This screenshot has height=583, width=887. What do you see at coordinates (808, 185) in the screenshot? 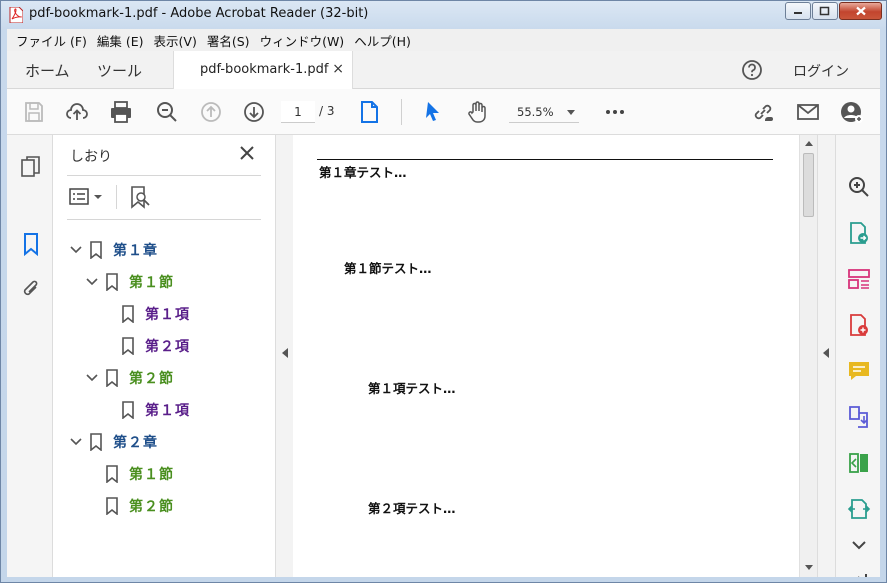
I see `scroll-thumb` at bounding box center [808, 185].